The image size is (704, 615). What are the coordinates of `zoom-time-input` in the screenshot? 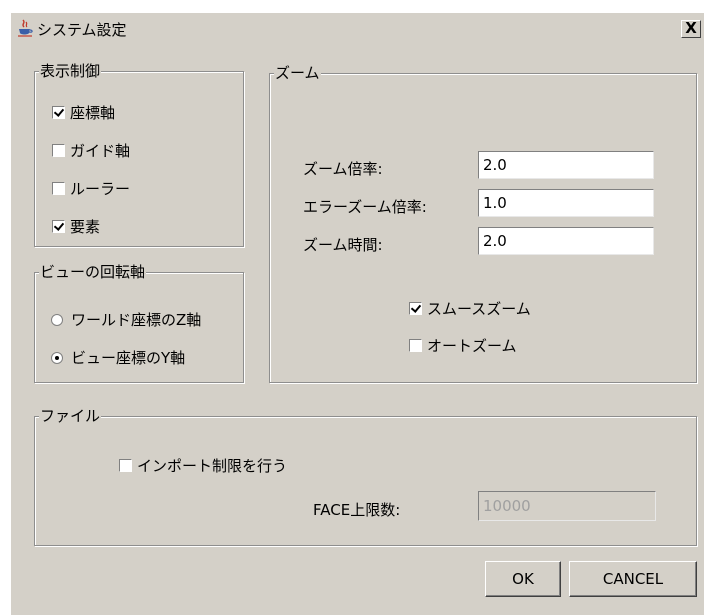 It's located at (566, 241).